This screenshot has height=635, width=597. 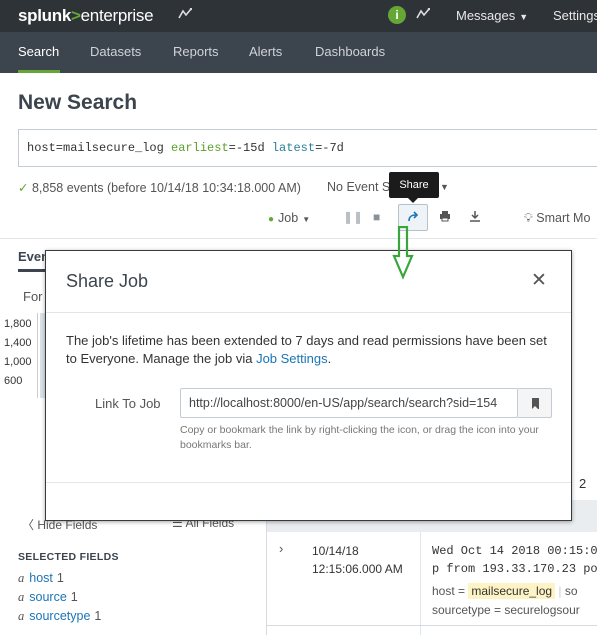 I want to click on app-activity-icon, so click(x=185, y=15).